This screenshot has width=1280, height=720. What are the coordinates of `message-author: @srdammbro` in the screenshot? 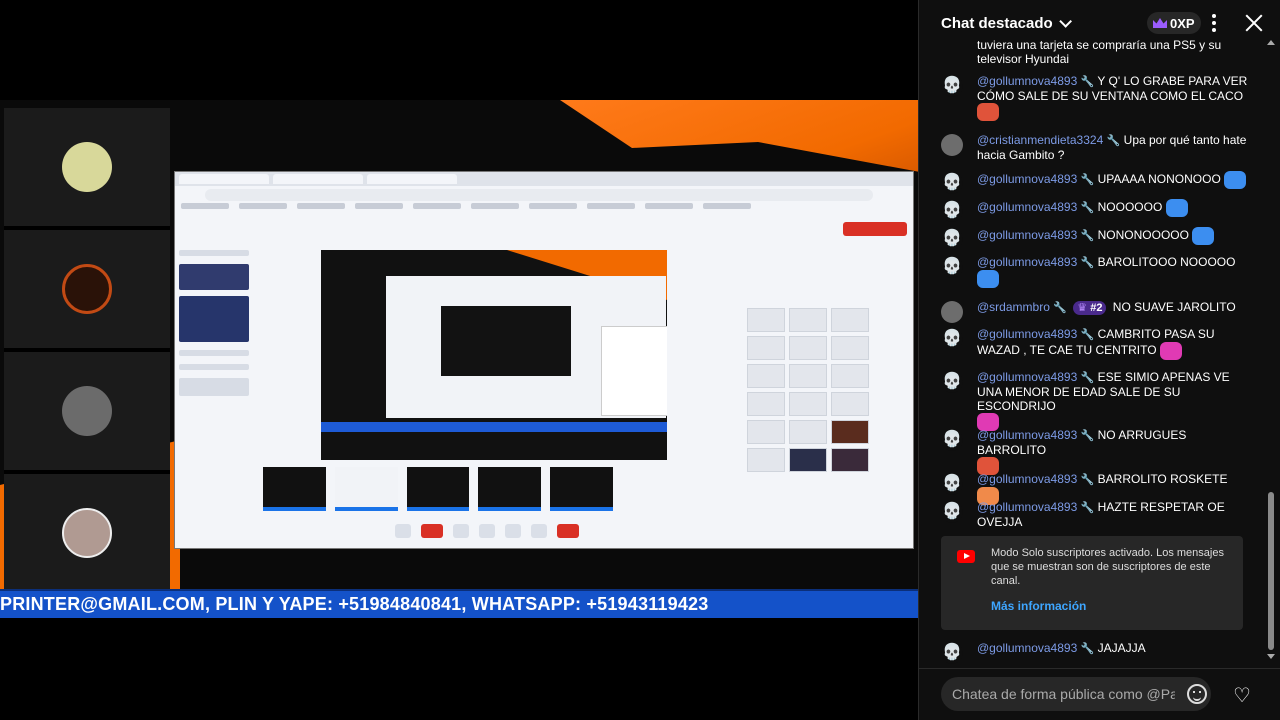 It's located at (1013, 307).